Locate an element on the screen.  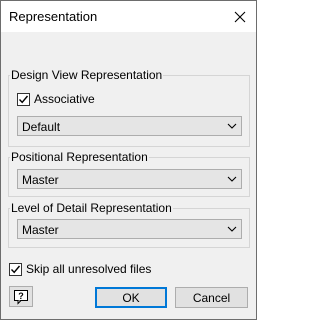
skip-unresolved-checkbox-row: Skip all unresolved files is located at coordinates (80, 269).